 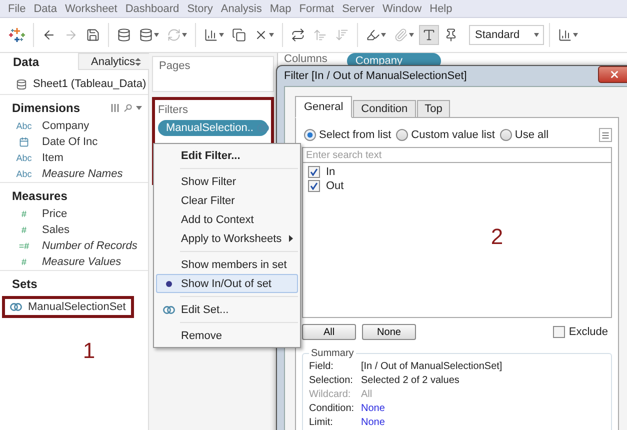 What do you see at coordinates (335, 186) in the screenshot?
I see `value-label: Out` at bounding box center [335, 186].